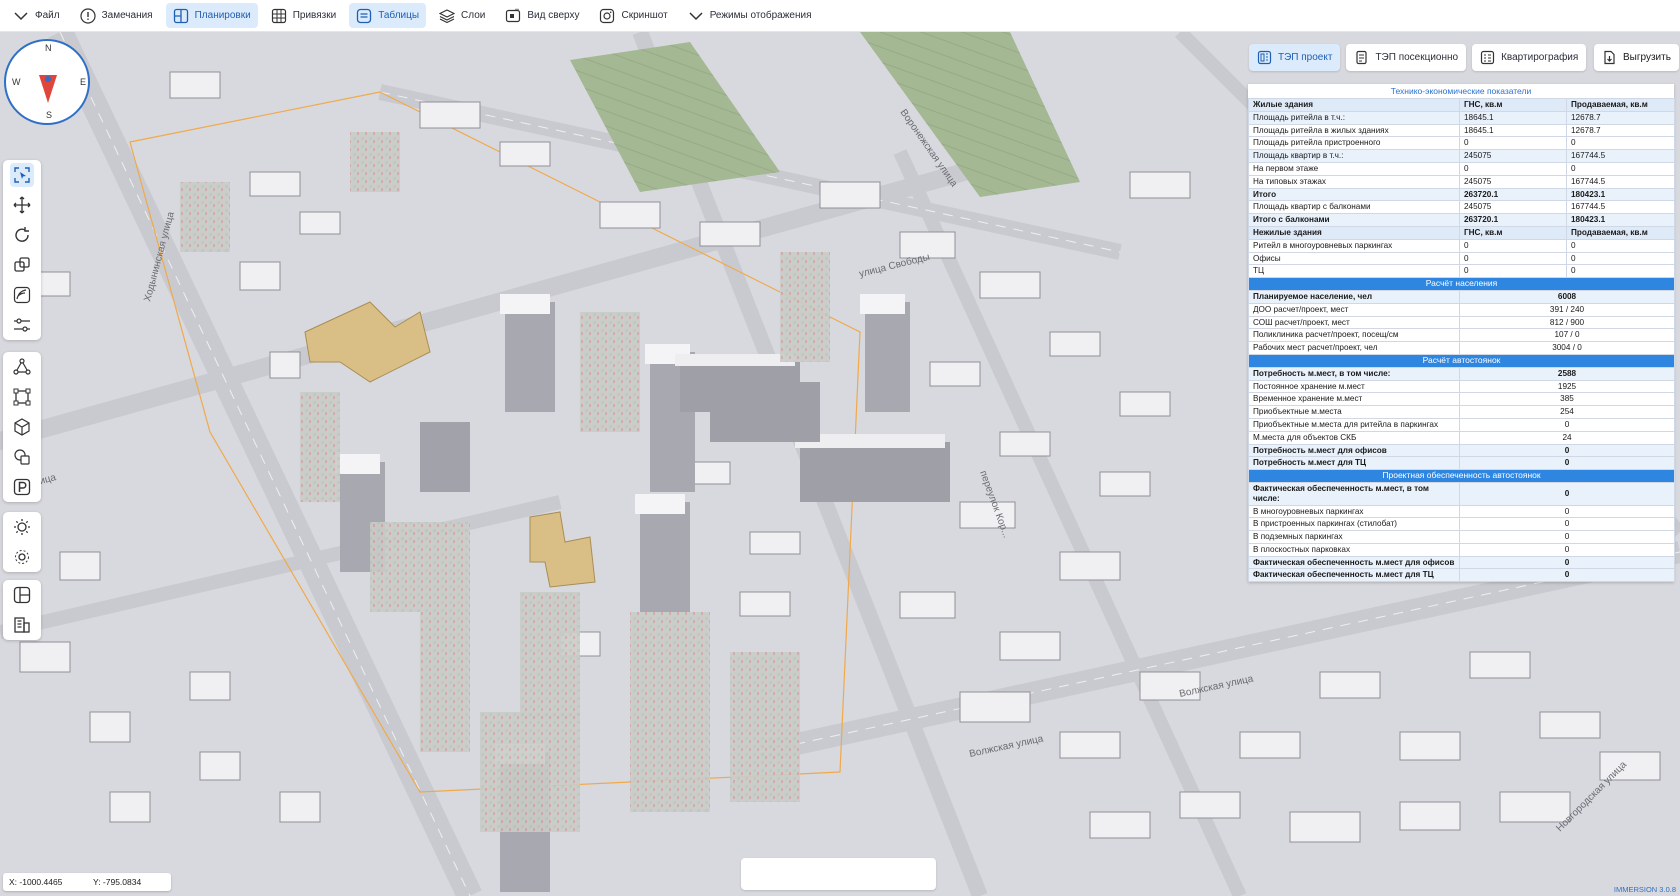 Image resolution: width=1680 pixels, height=896 pixels. Describe the element at coordinates (1461, 412) in the screenshot. I see `table-row: Приобъектные м.места 254` at that location.